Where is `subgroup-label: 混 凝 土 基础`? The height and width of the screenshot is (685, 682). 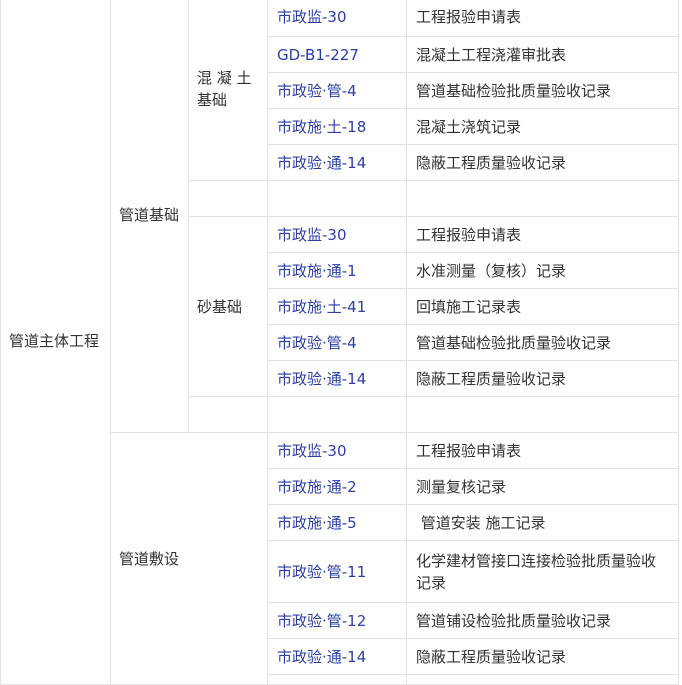
subgroup-label: 混 凝 土 基础 is located at coordinates (224, 88).